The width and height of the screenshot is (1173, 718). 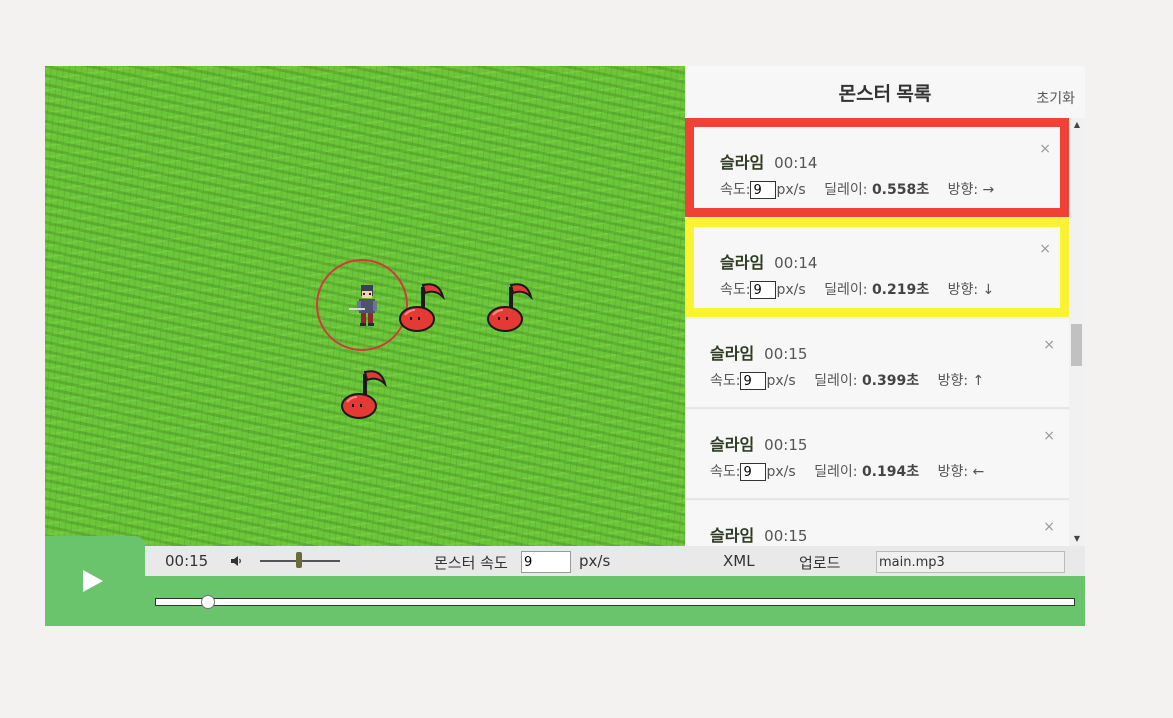 I want to click on monster-card: 슬라임 00:15 속도: px/s 딜레이: 0.194초 방향: ← ×, so click(x=877, y=455).